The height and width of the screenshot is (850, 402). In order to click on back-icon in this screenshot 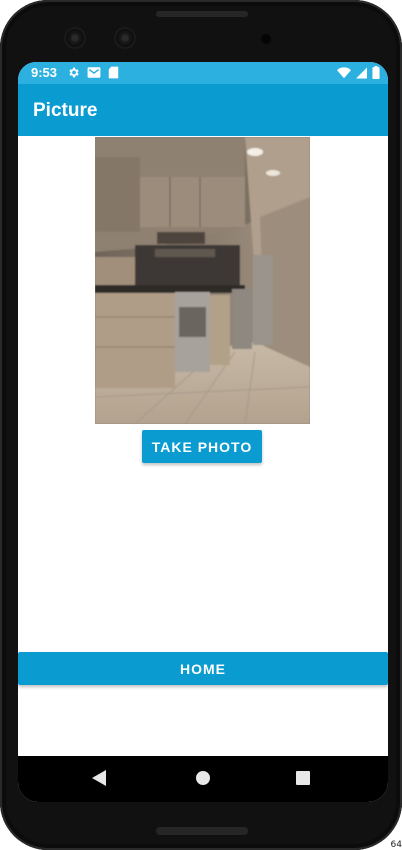, I will do `click(99, 778)`.